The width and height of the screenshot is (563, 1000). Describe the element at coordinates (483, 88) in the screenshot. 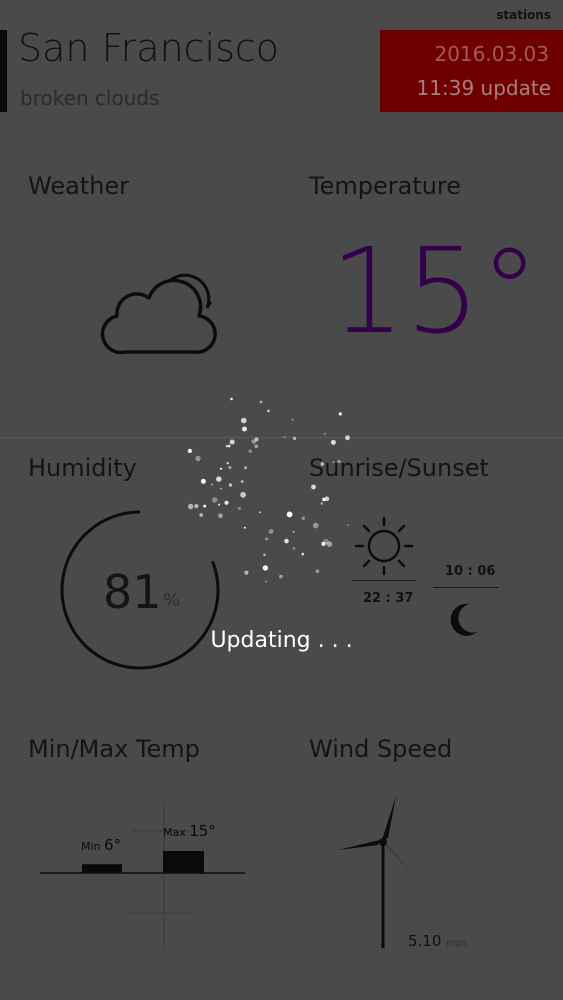

I see `update-time: 11:39 update` at that location.